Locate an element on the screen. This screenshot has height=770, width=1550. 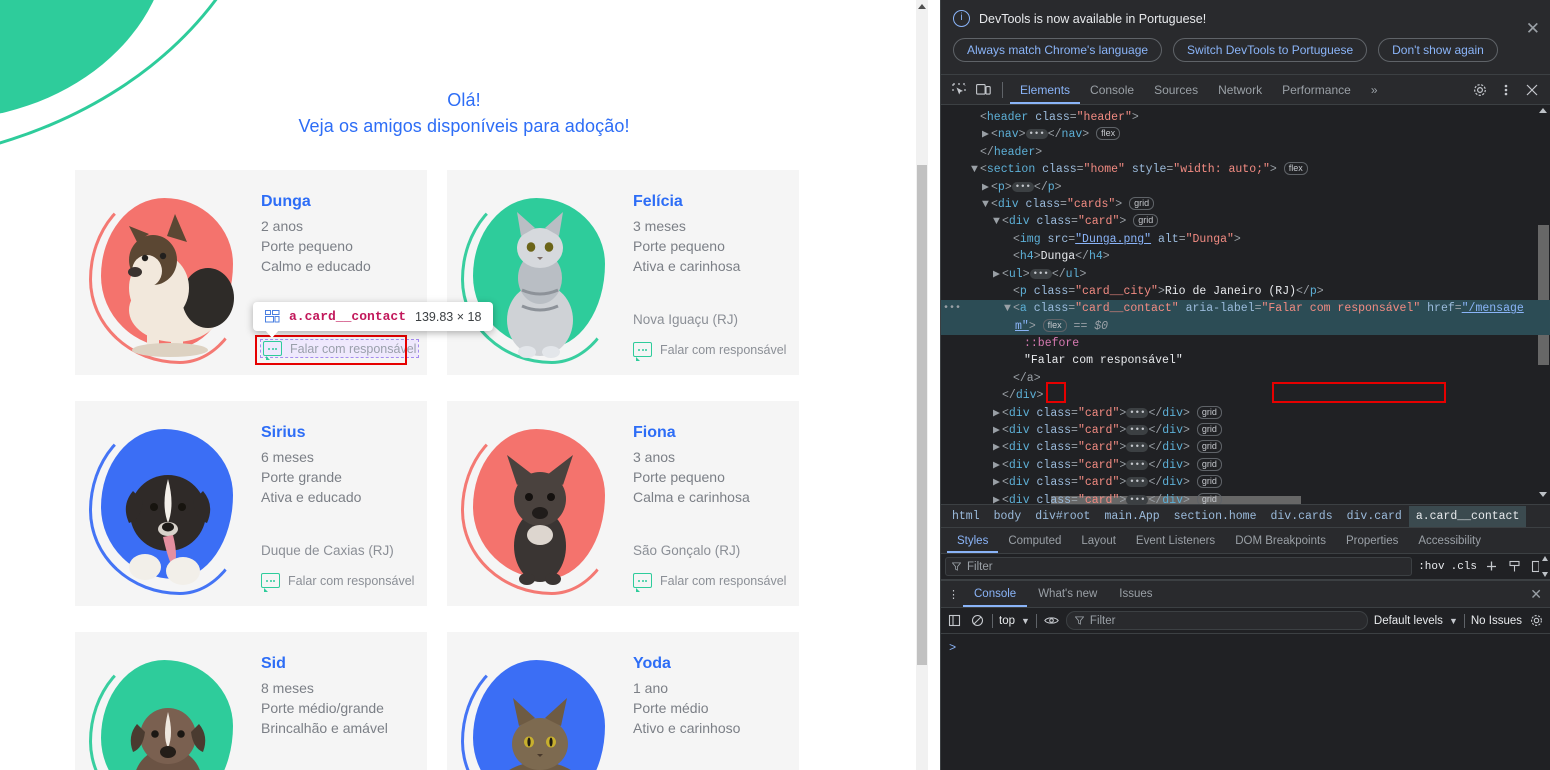
live-expression-eye-icon is located at coordinates (1051, 620).